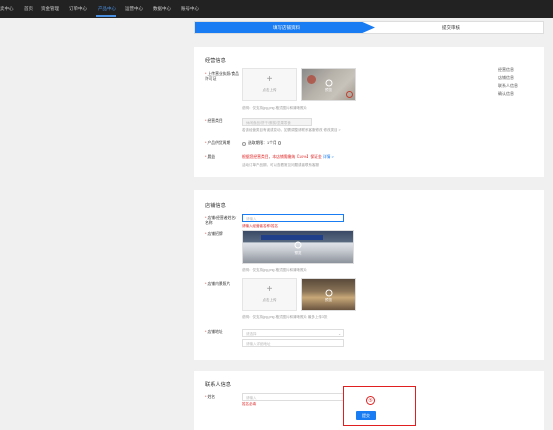 The height and width of the screenshot is (430, 553). What do you see at coordinates (370, 400) in the screenshot?
I see `step-marker-badge: ⑤` at bounding box center [370, 400].